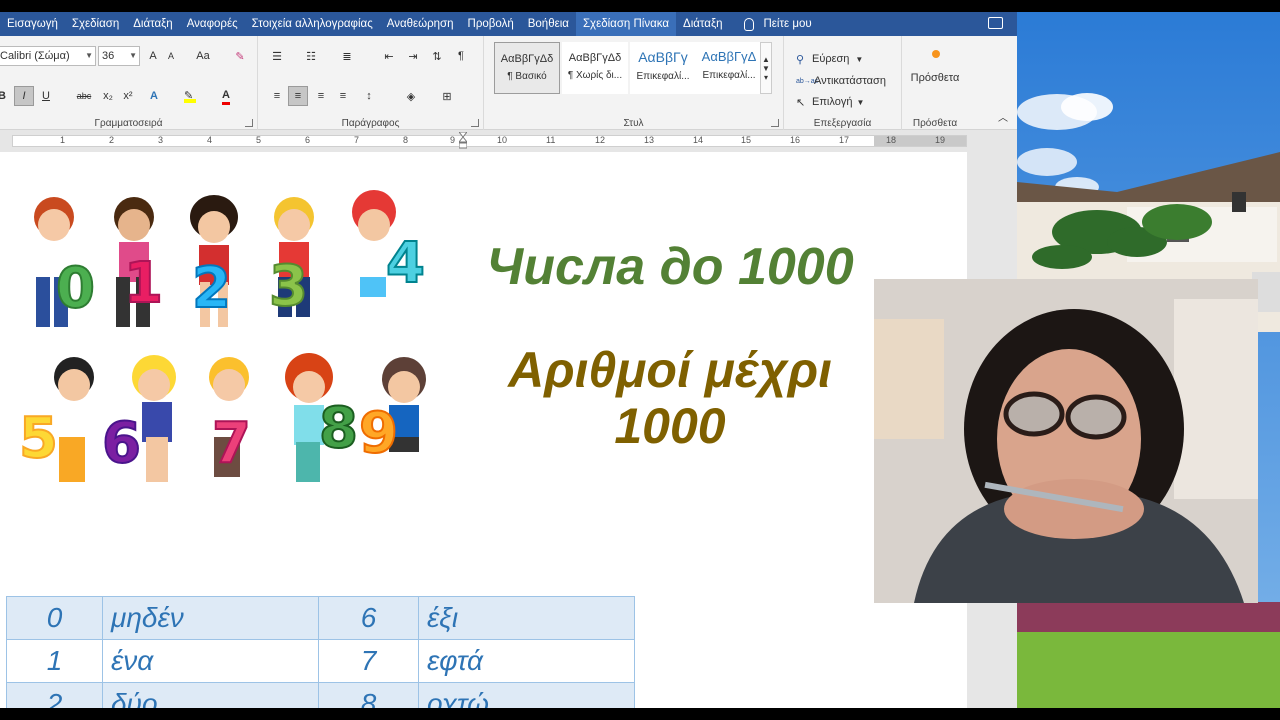 The width and height of the screenshot is (1280, 720). What do you see at coordinates (298, 96) in the screenshot?
I see `align-center-icon: ≡` at bounding box center [298, 96].